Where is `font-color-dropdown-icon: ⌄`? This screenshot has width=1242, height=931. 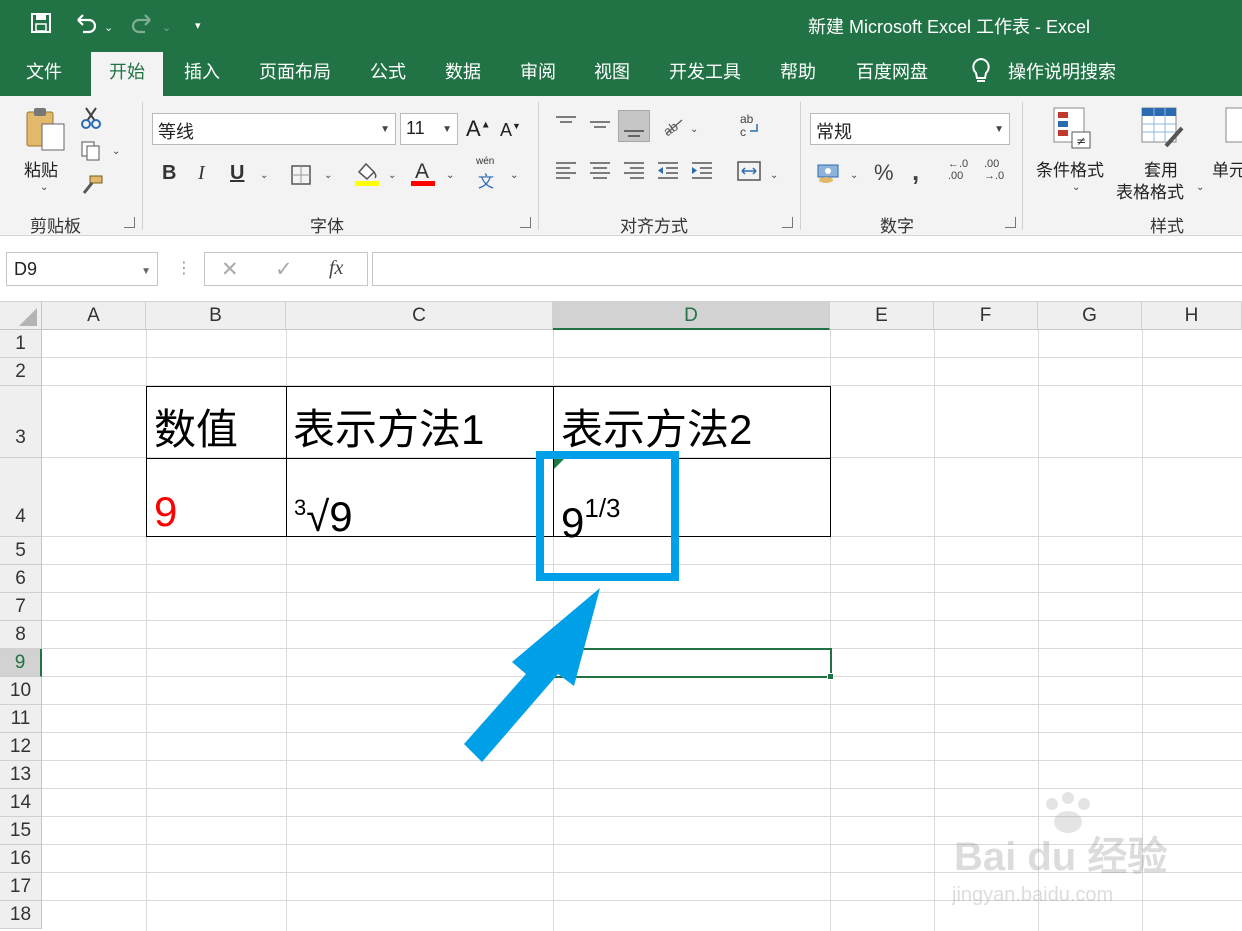
font-color-dropdown-icon: ⌄ is located at coordinates (450, 175).